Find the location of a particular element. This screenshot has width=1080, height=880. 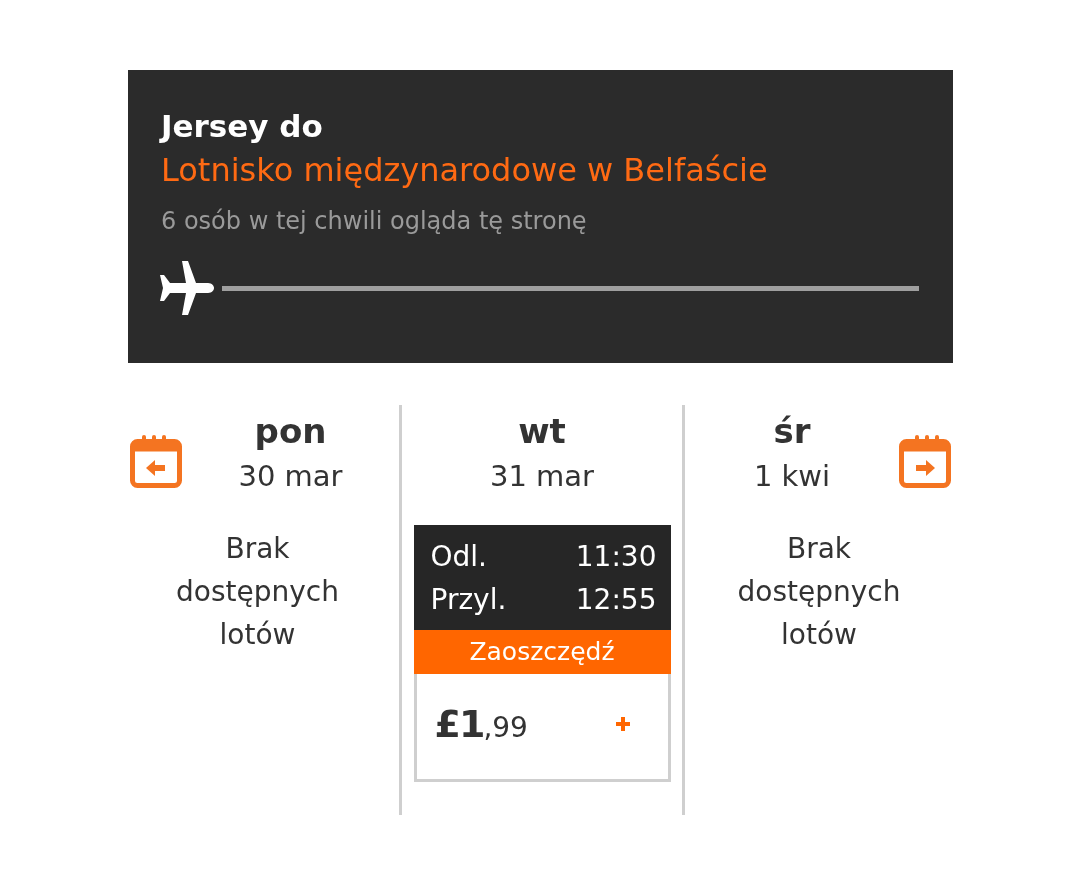

next-day-calendar-icon is located at coordinates (925, 460).